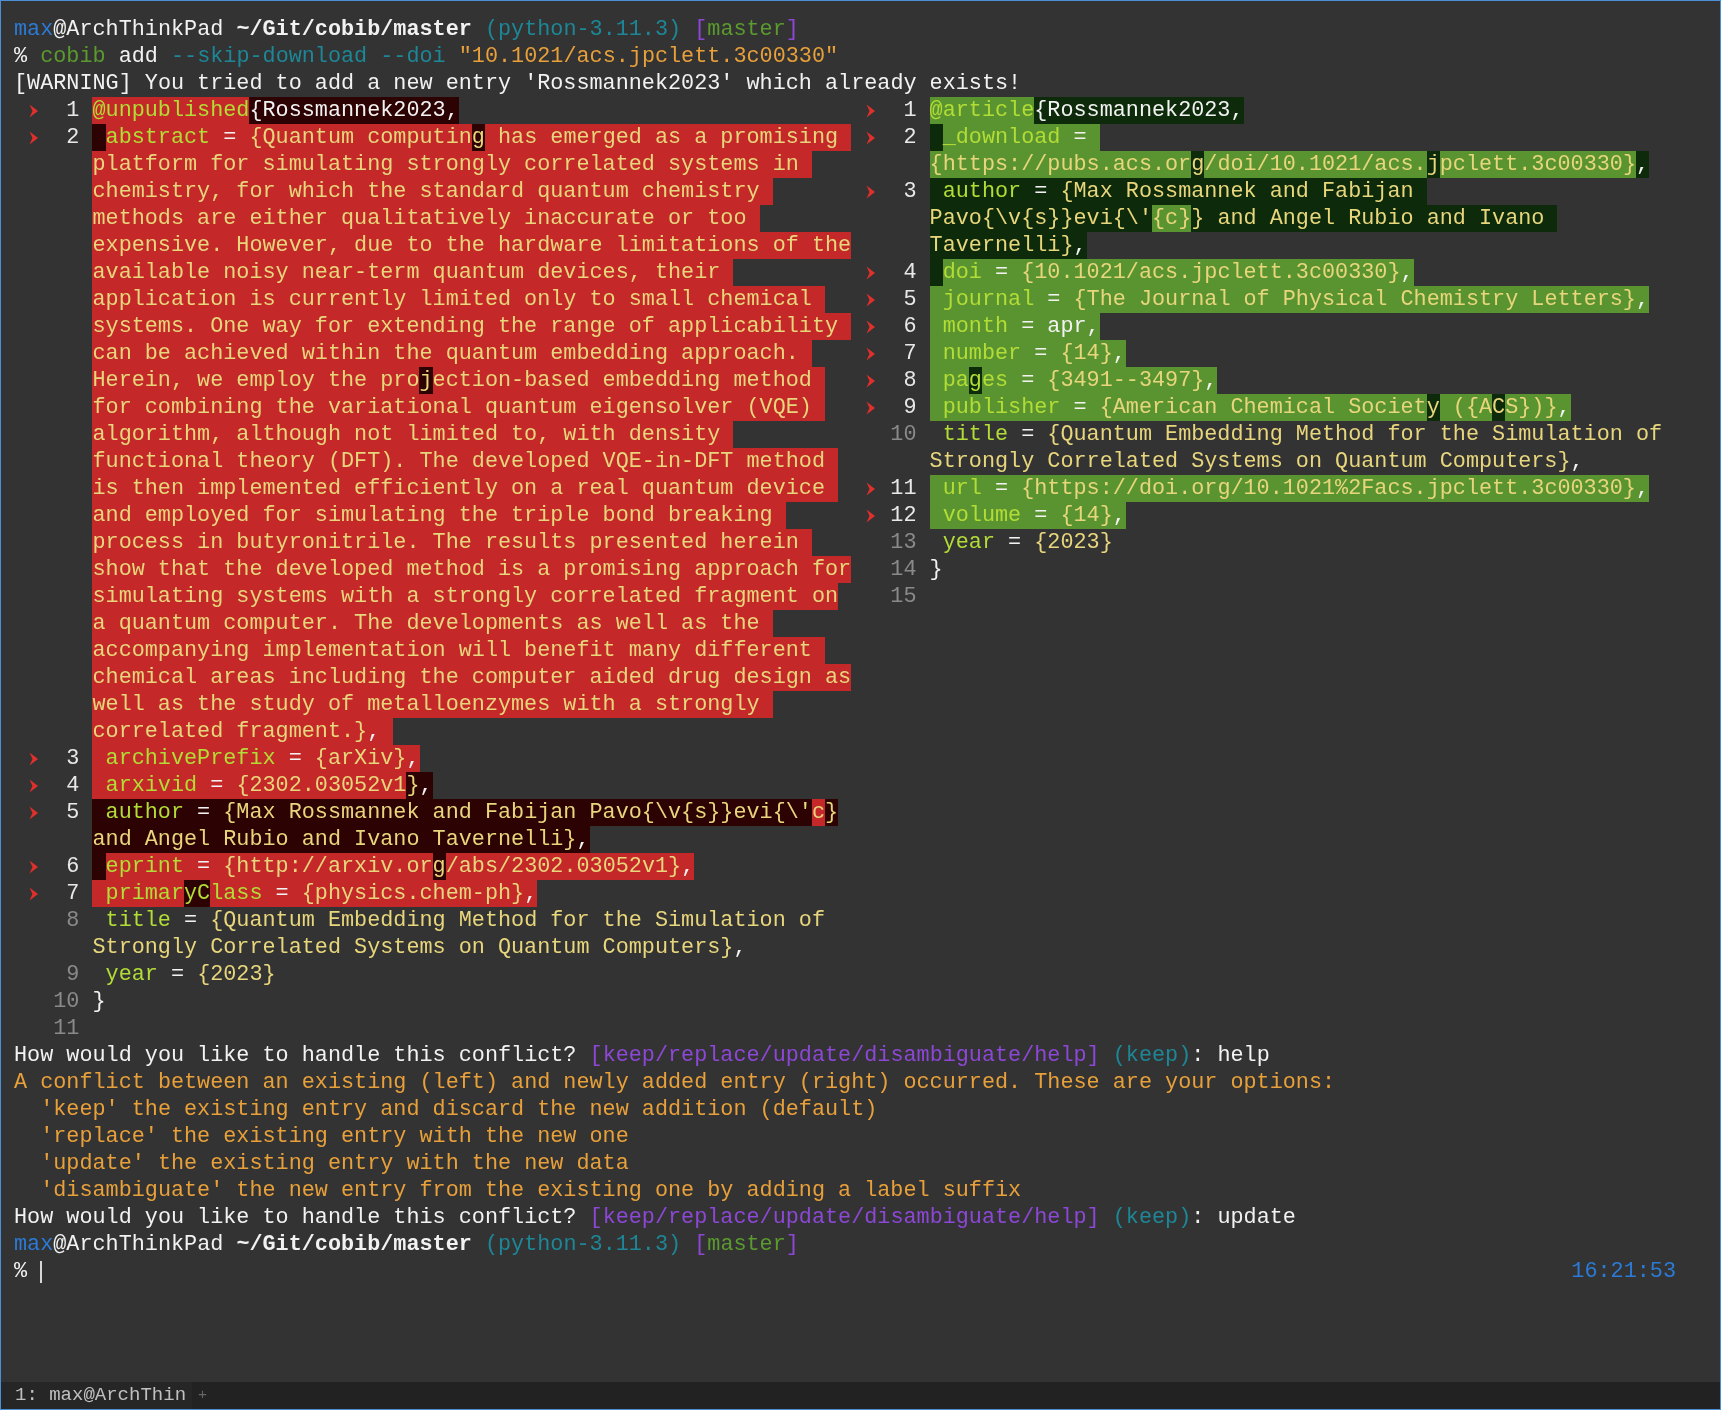  I want to click on code-token: {10.1021/acs.jpclett.3c00330}, so click(1211, 272).